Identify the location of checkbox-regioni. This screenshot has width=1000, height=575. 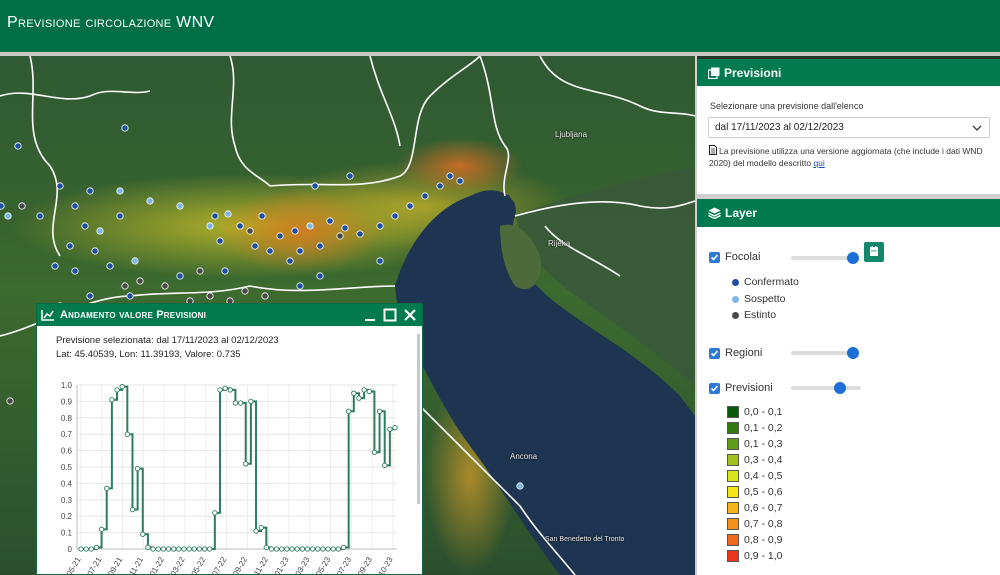
(714, 353).